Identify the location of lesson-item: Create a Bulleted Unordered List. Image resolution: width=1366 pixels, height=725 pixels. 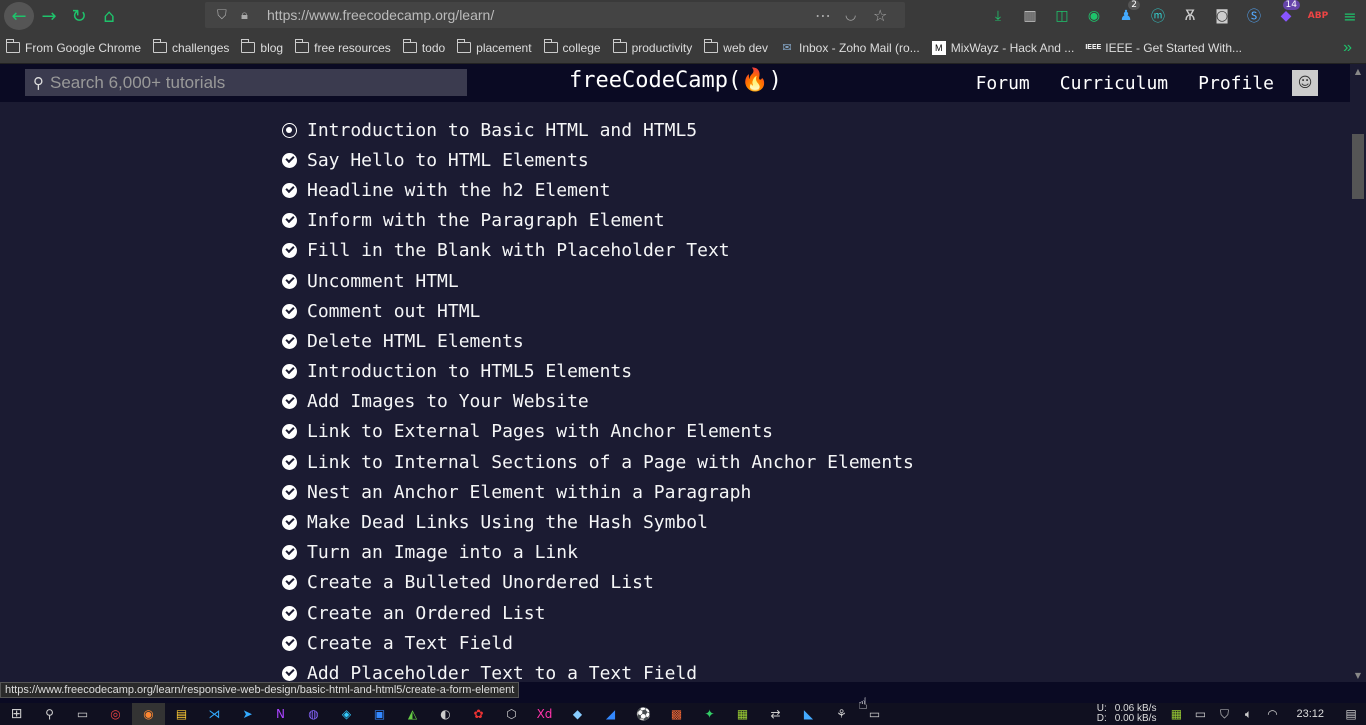
(598, 583).